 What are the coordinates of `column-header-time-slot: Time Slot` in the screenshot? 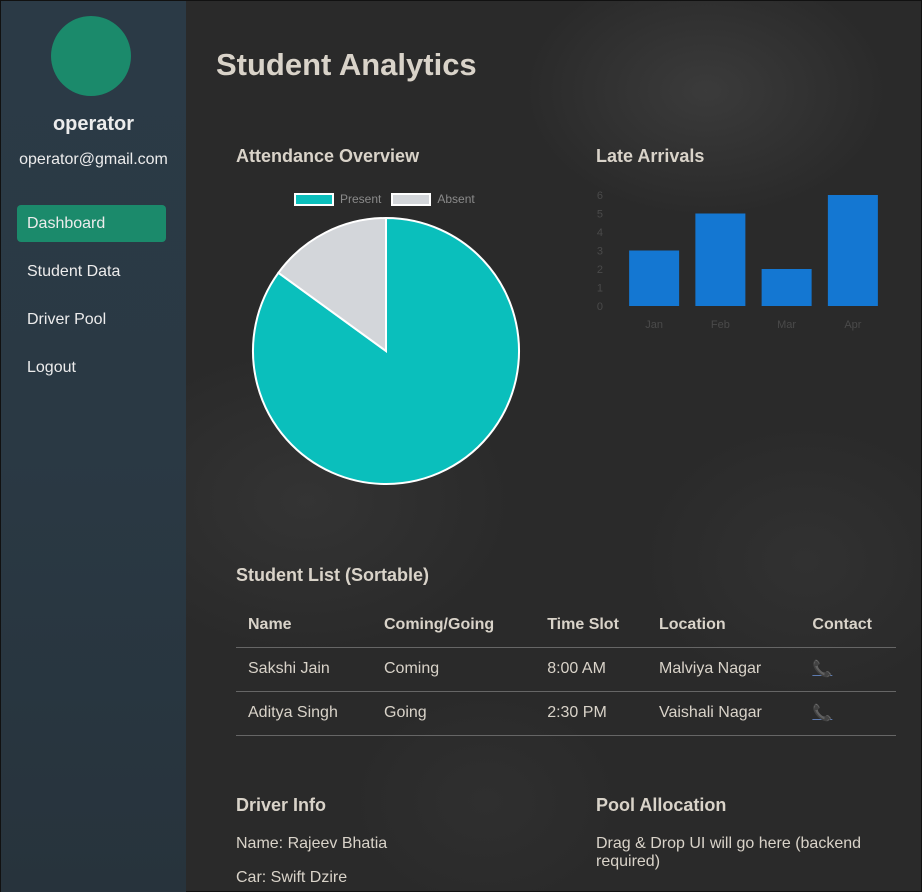 It's located at (591, 626).